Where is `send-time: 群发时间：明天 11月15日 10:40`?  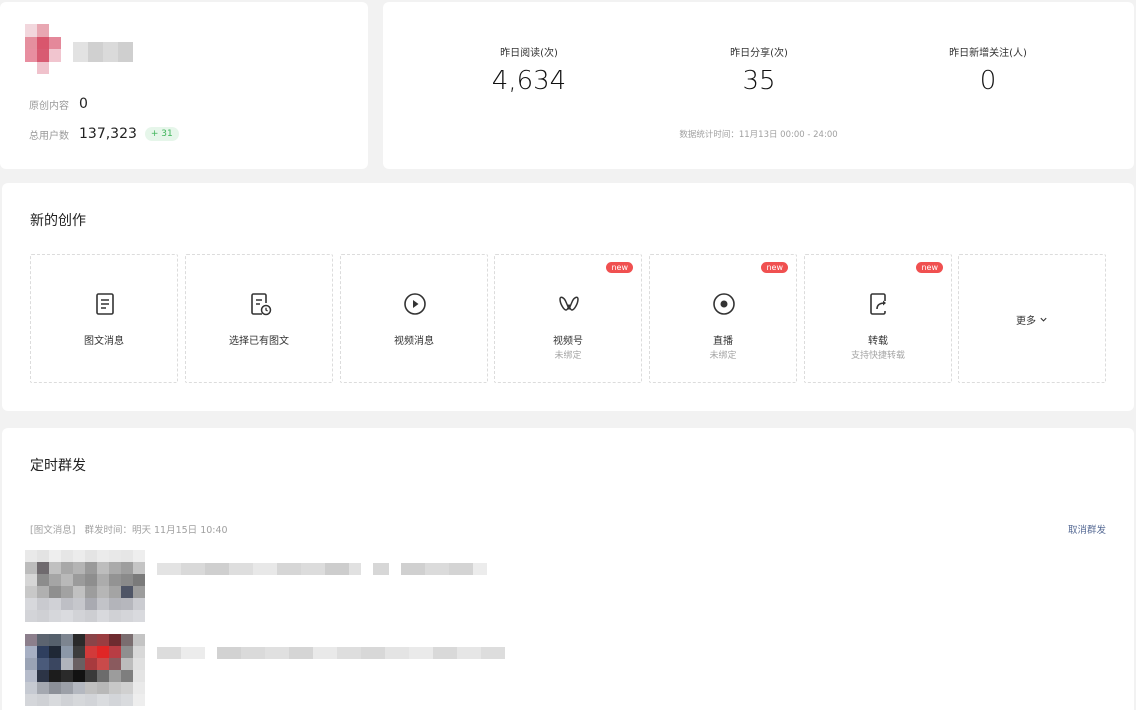
send-time: 群发时间：明天 11月15日 10:40 is located at coordinates (156, 530).